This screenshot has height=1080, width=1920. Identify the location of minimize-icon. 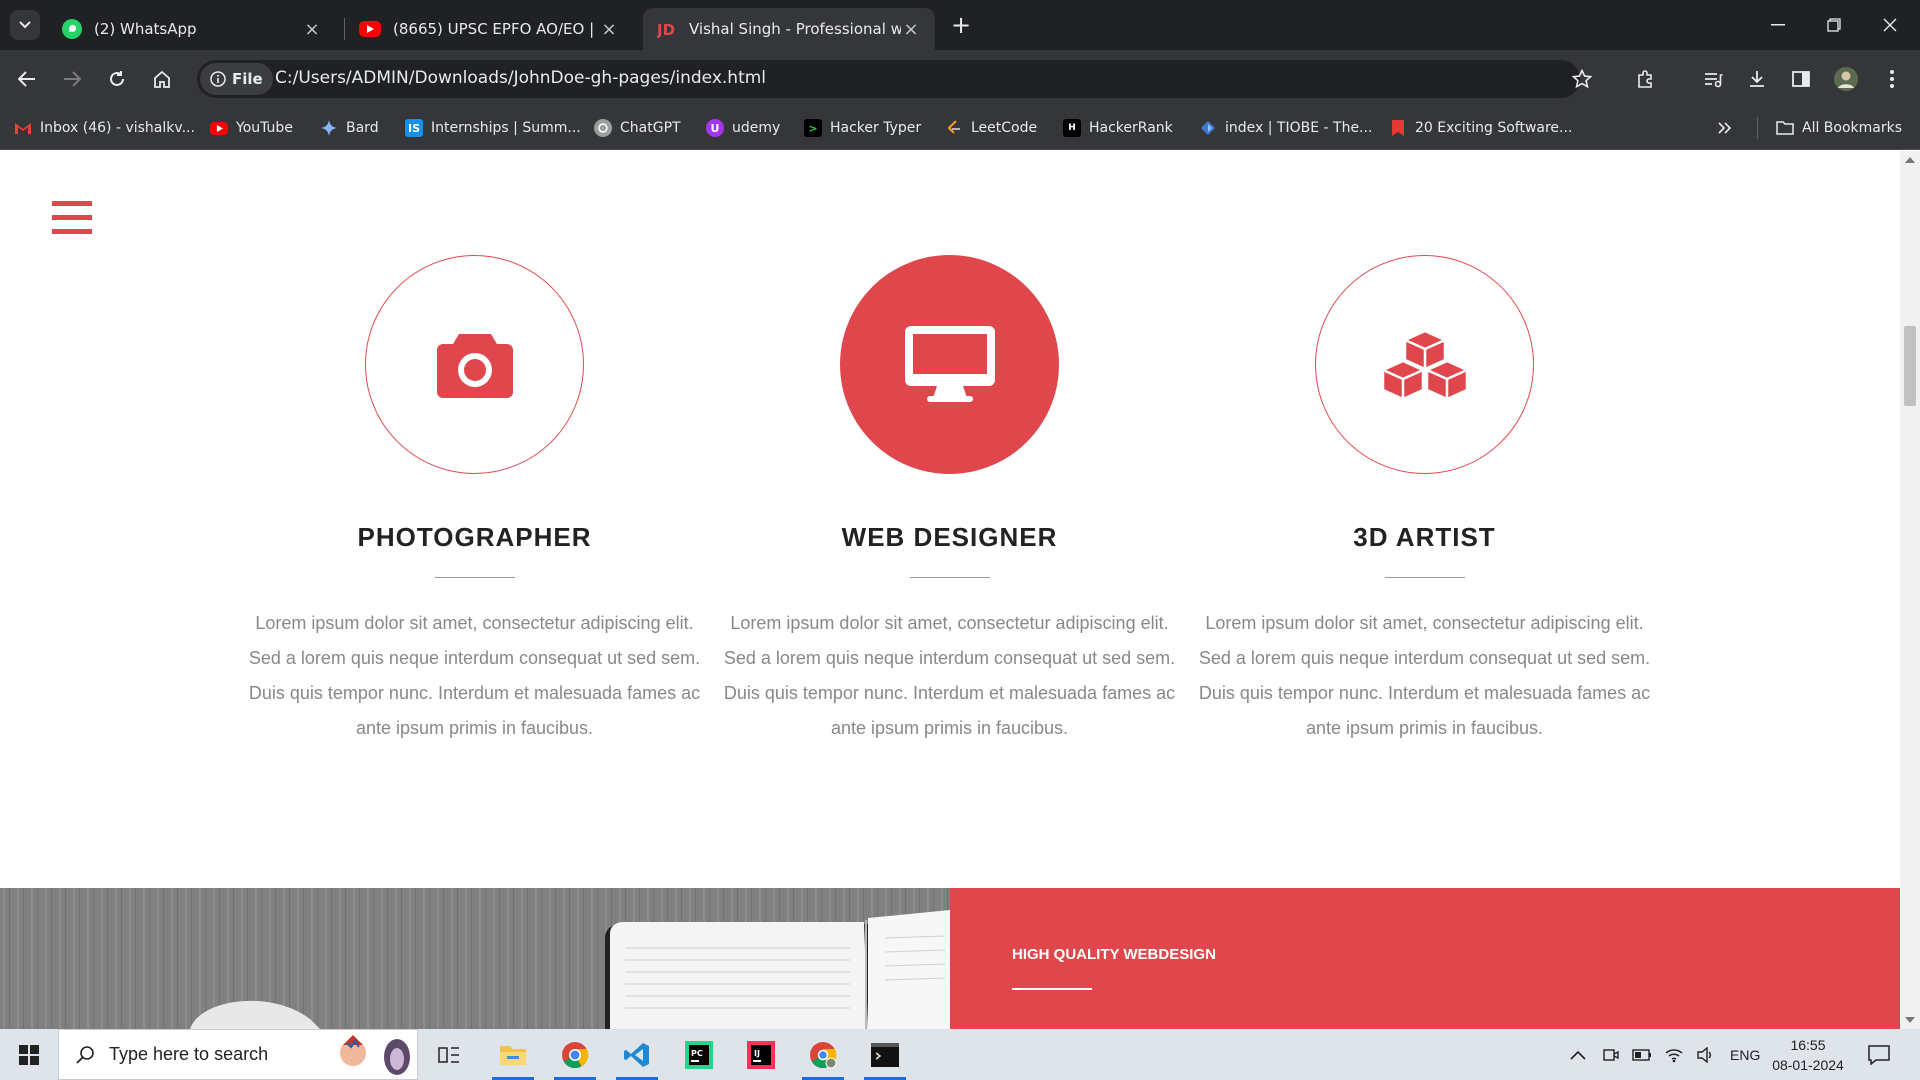
(1778, 25).